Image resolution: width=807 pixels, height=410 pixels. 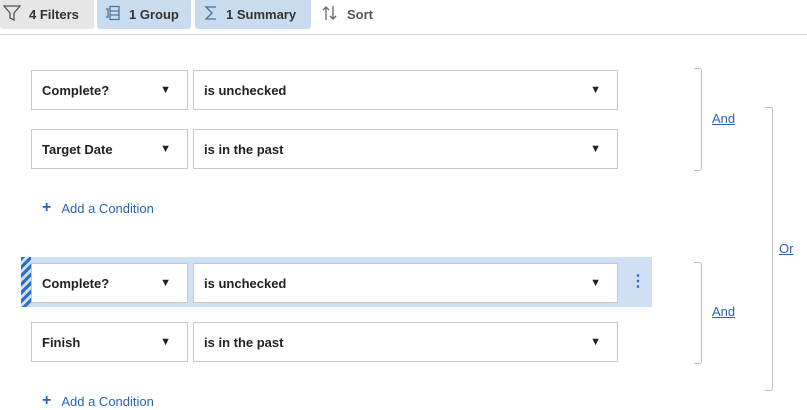 I want to click on sort-arrows-icon, so click(x=330, y=14).